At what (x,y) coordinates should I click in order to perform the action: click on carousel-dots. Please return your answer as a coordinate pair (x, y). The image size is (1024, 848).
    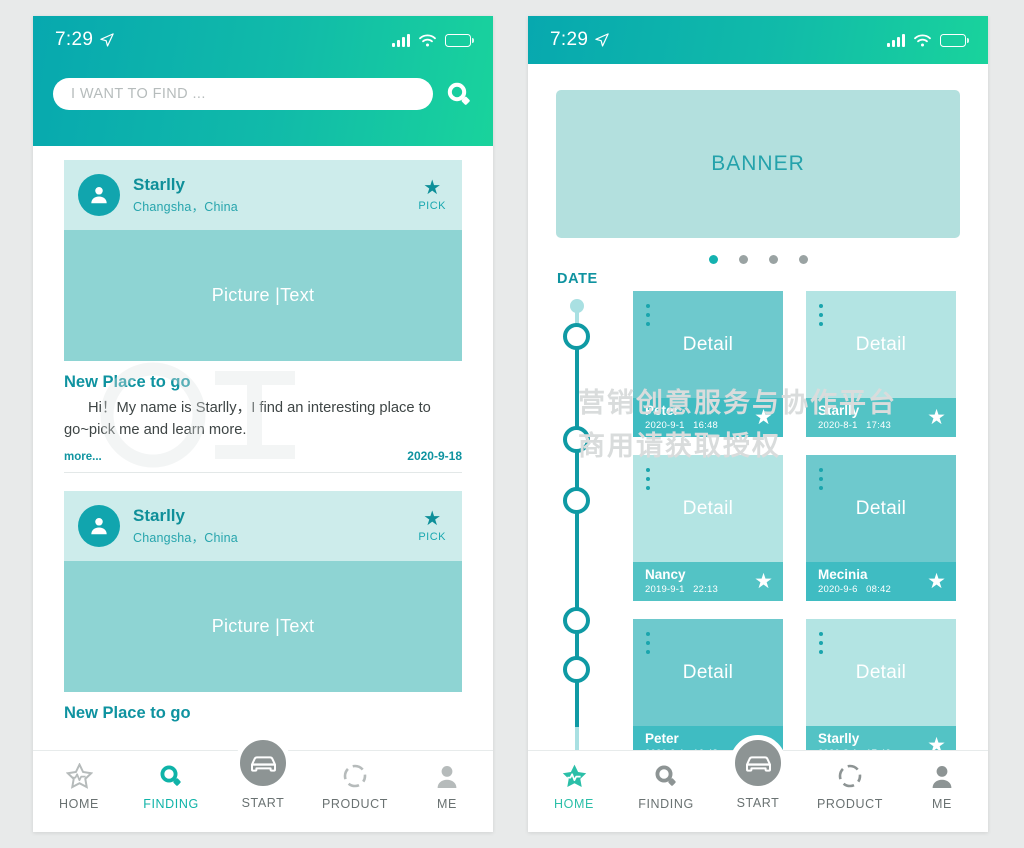
    Looking at the image, I should click on (758, 259).